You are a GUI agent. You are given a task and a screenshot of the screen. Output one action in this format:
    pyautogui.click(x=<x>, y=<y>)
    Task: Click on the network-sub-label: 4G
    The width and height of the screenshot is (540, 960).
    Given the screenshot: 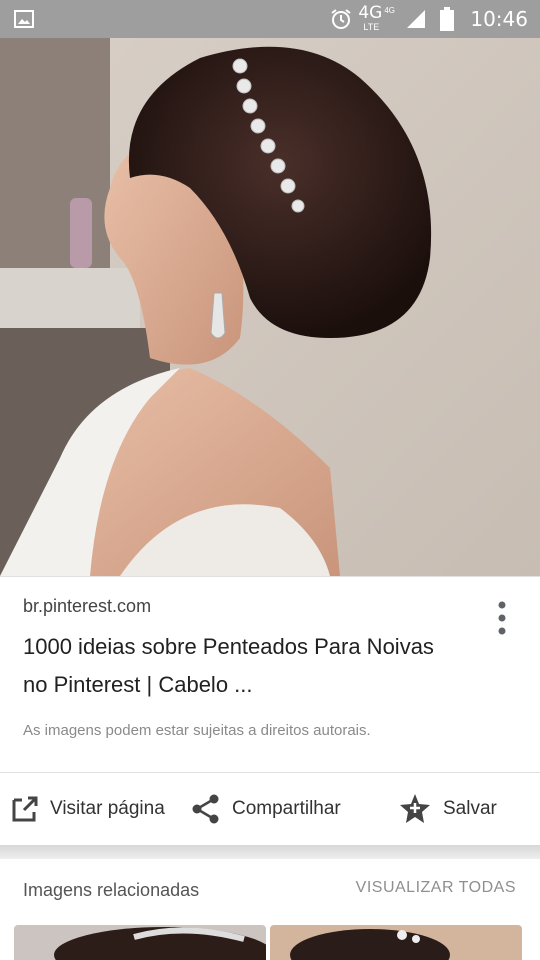 What is the action you would take?
    pyautogui.click(x=390, y=10)
    